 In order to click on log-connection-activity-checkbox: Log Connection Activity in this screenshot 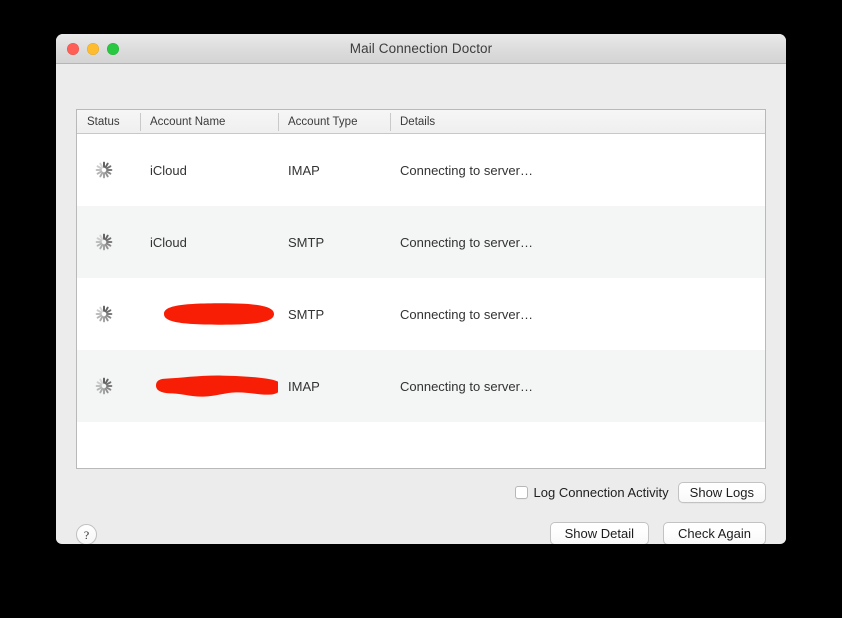, I will do `click(591, 492)`.